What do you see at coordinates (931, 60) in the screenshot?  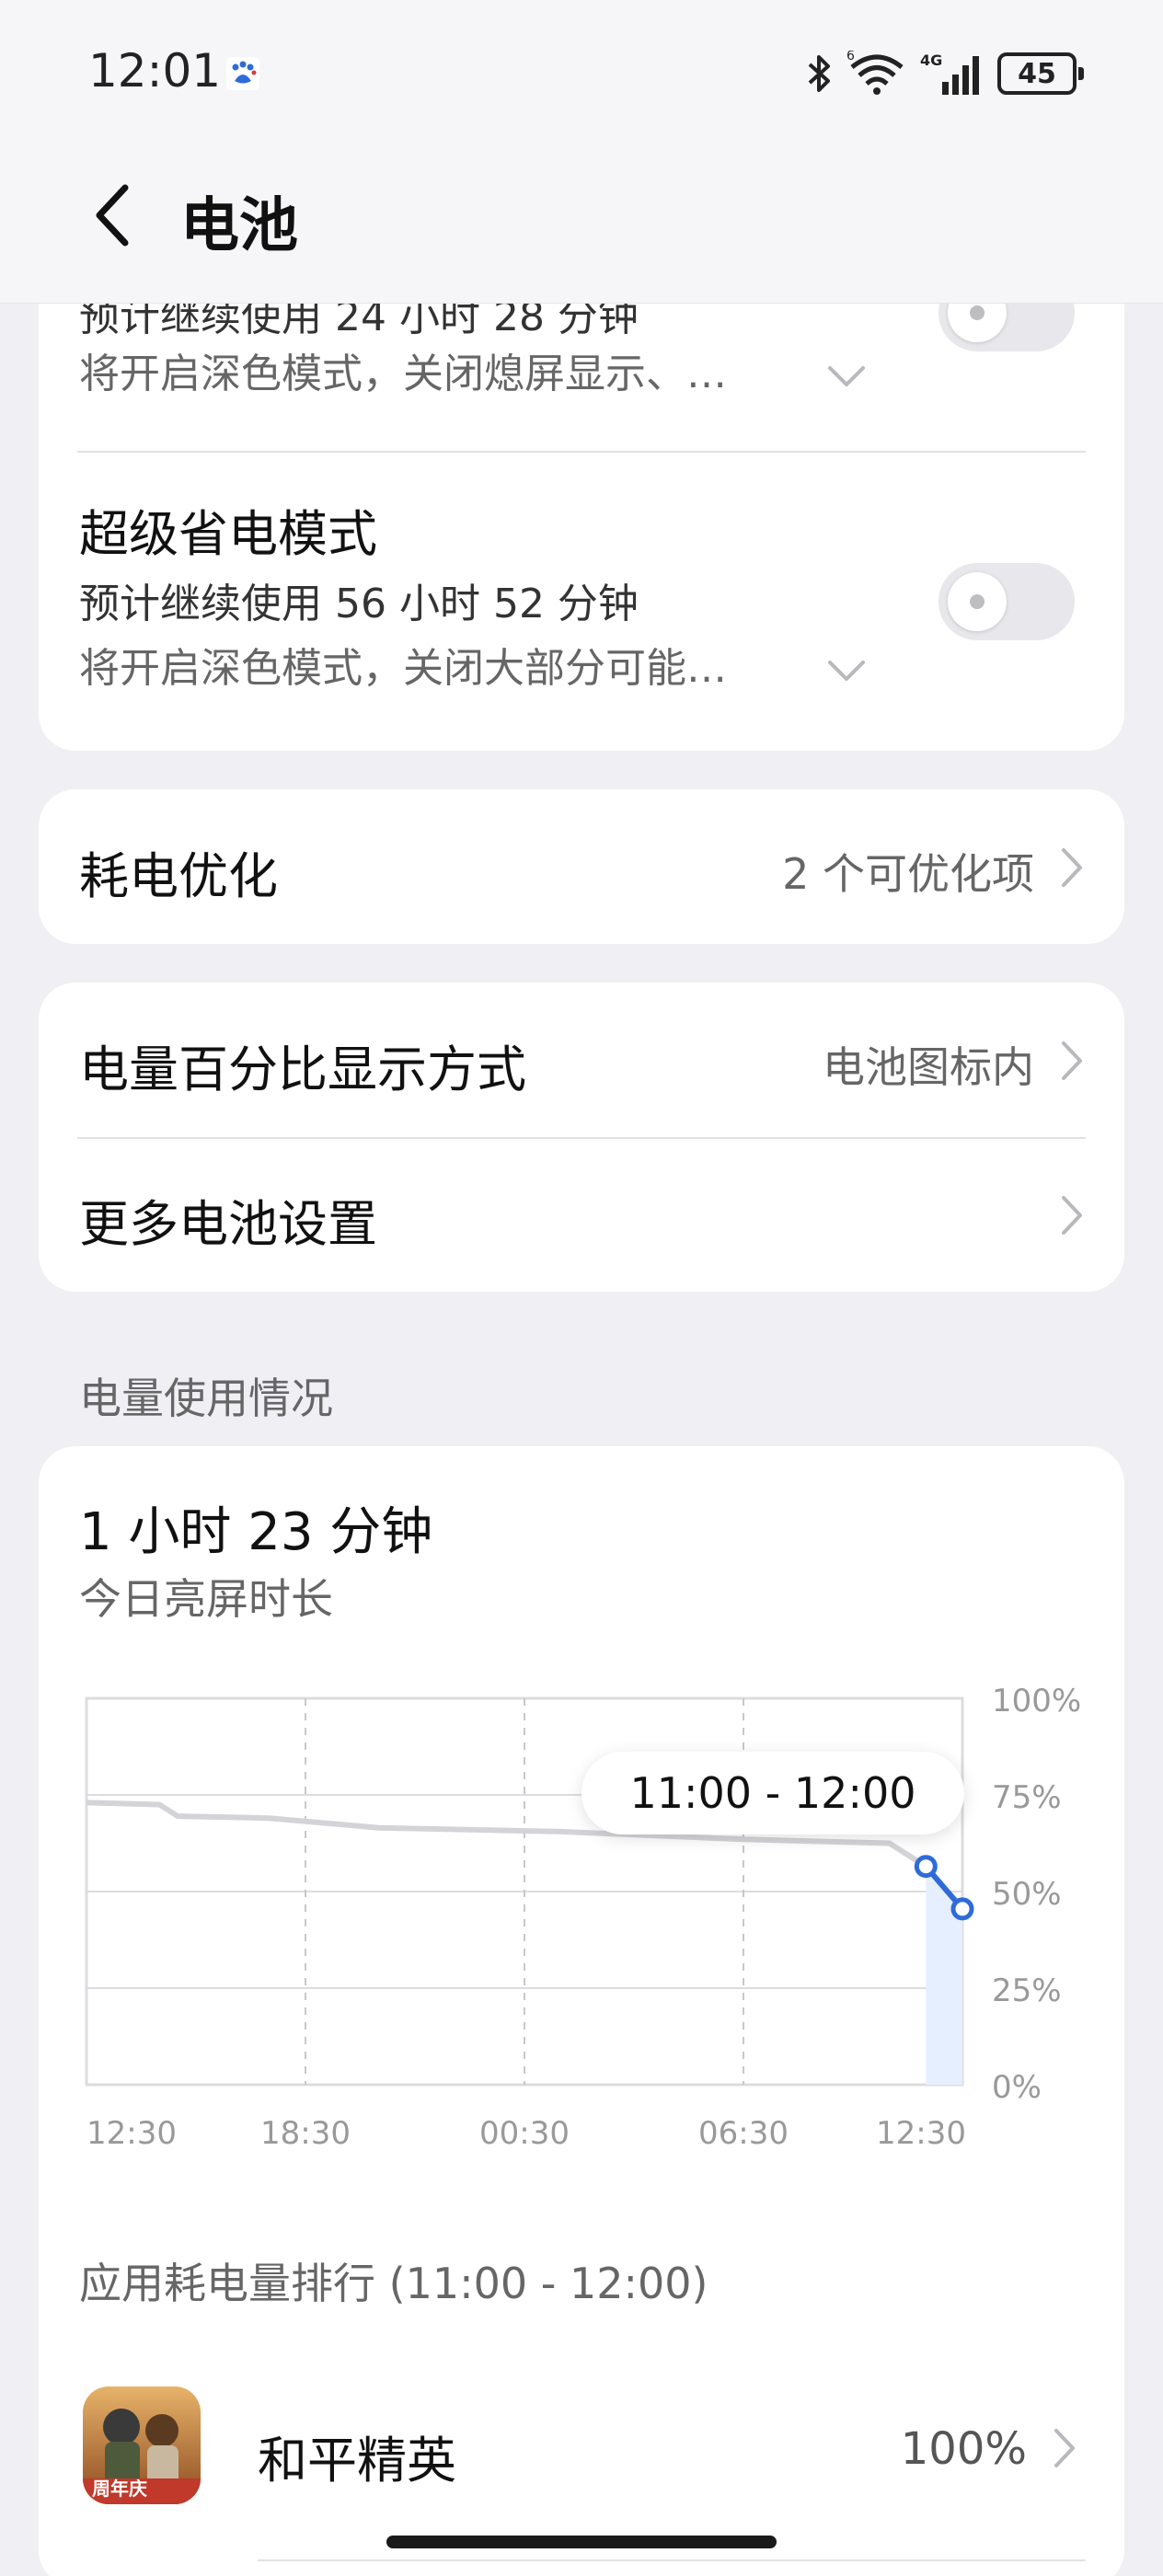 I see `svg-text: 4G` at bounding box center [931, 60].